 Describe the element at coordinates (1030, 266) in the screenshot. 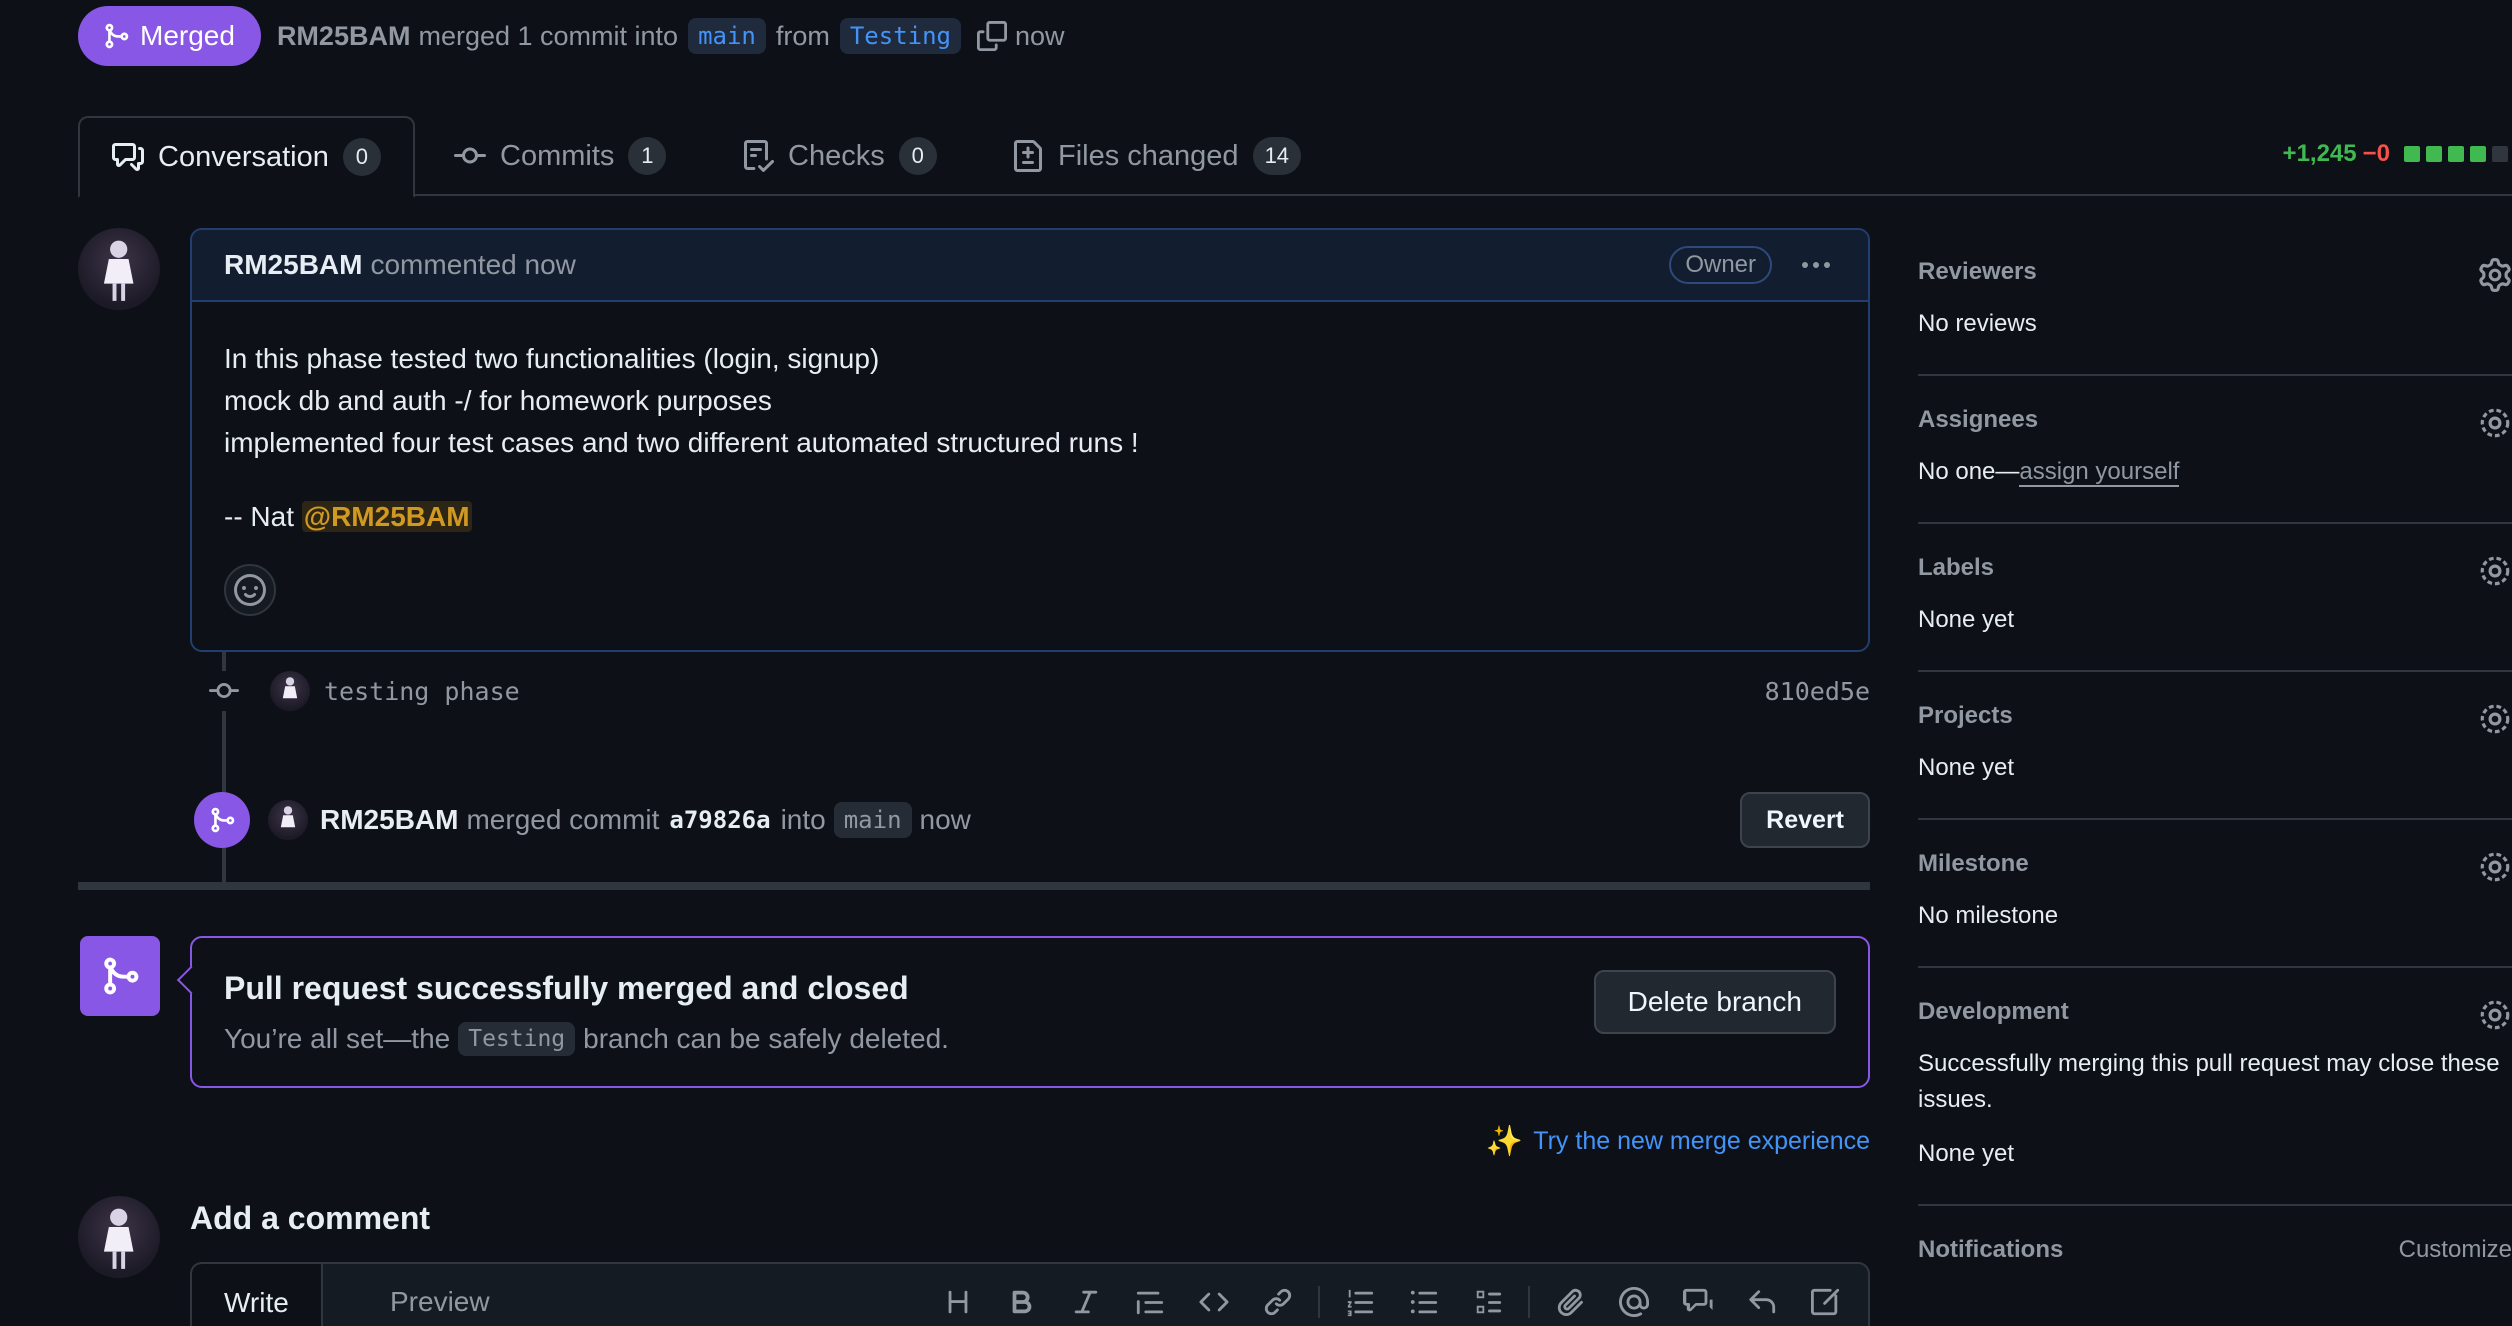

I see `comment-header: RM25BAM commented now Owner` at that location.